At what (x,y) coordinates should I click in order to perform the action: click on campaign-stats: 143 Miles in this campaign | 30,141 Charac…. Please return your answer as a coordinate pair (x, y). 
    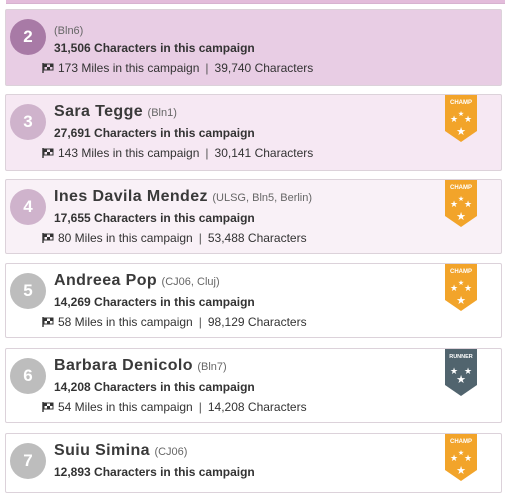
    Looking at the image, I should click on (177, 153).